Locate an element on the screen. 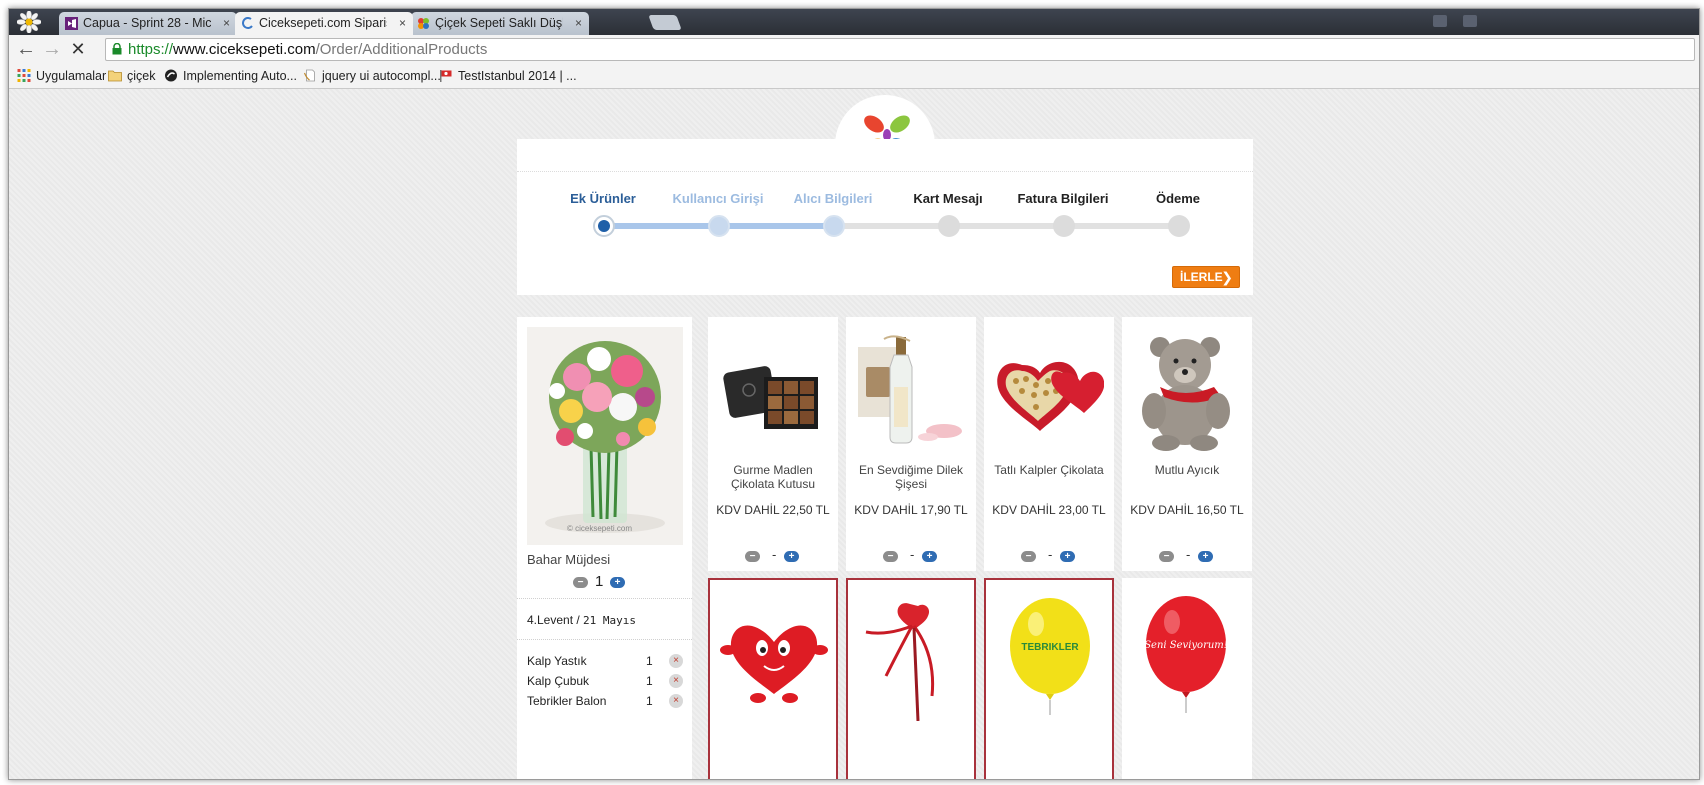 Image resolution: width=1704 pixels, height=785 pixels. step-odeme: Ödeme is located at coordinates (1178, 198).